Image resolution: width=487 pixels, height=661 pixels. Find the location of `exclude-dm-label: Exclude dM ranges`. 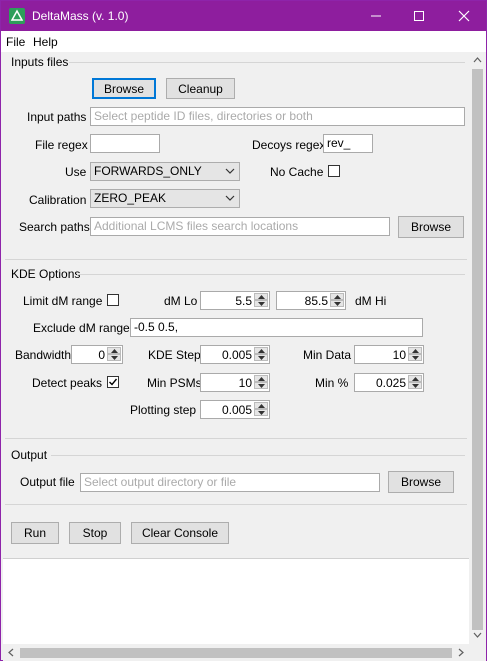

exclude-dm-label: Exclude dM ranges is located at coordinates (84, 328).